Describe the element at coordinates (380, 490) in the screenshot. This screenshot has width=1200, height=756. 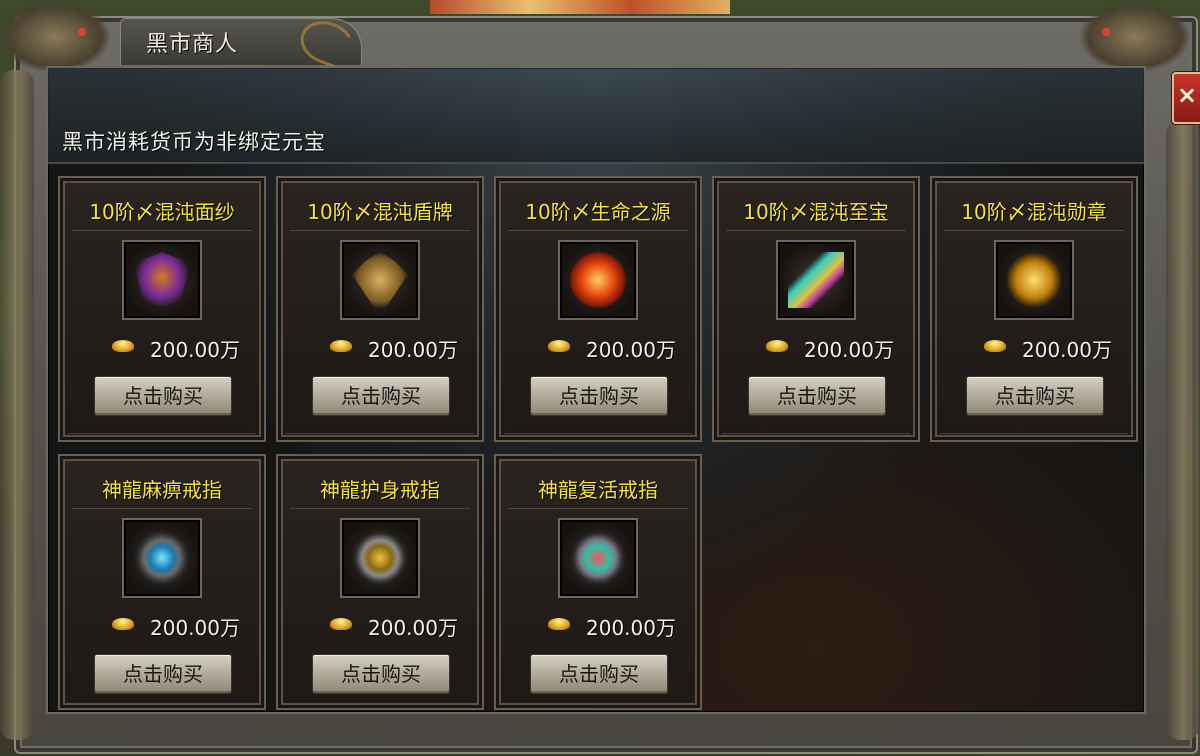
I see `item-name: 神龍护身戒指` at that location.